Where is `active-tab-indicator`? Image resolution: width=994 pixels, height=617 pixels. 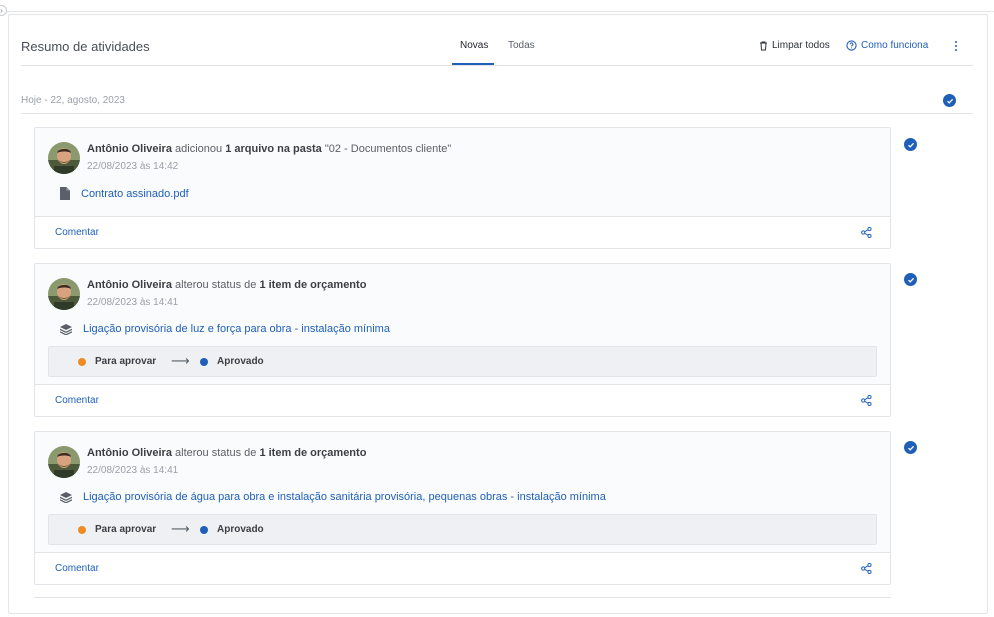 active-tab-indicator is located at coordinates (473, 64).